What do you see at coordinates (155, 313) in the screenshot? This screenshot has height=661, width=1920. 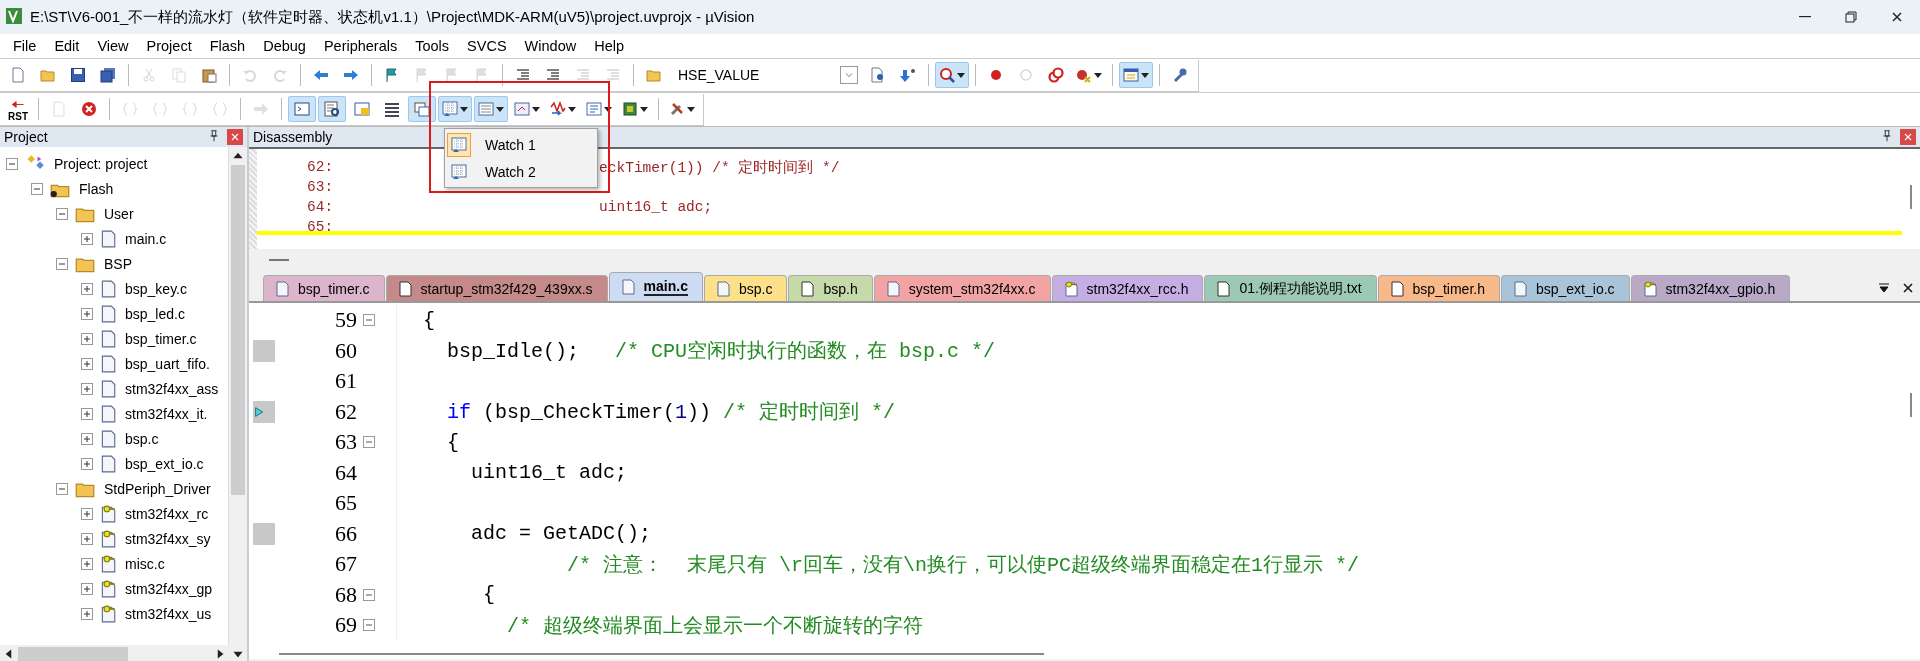 I see `tree-item: bsp_led.c` at bounding box center [155, 313].